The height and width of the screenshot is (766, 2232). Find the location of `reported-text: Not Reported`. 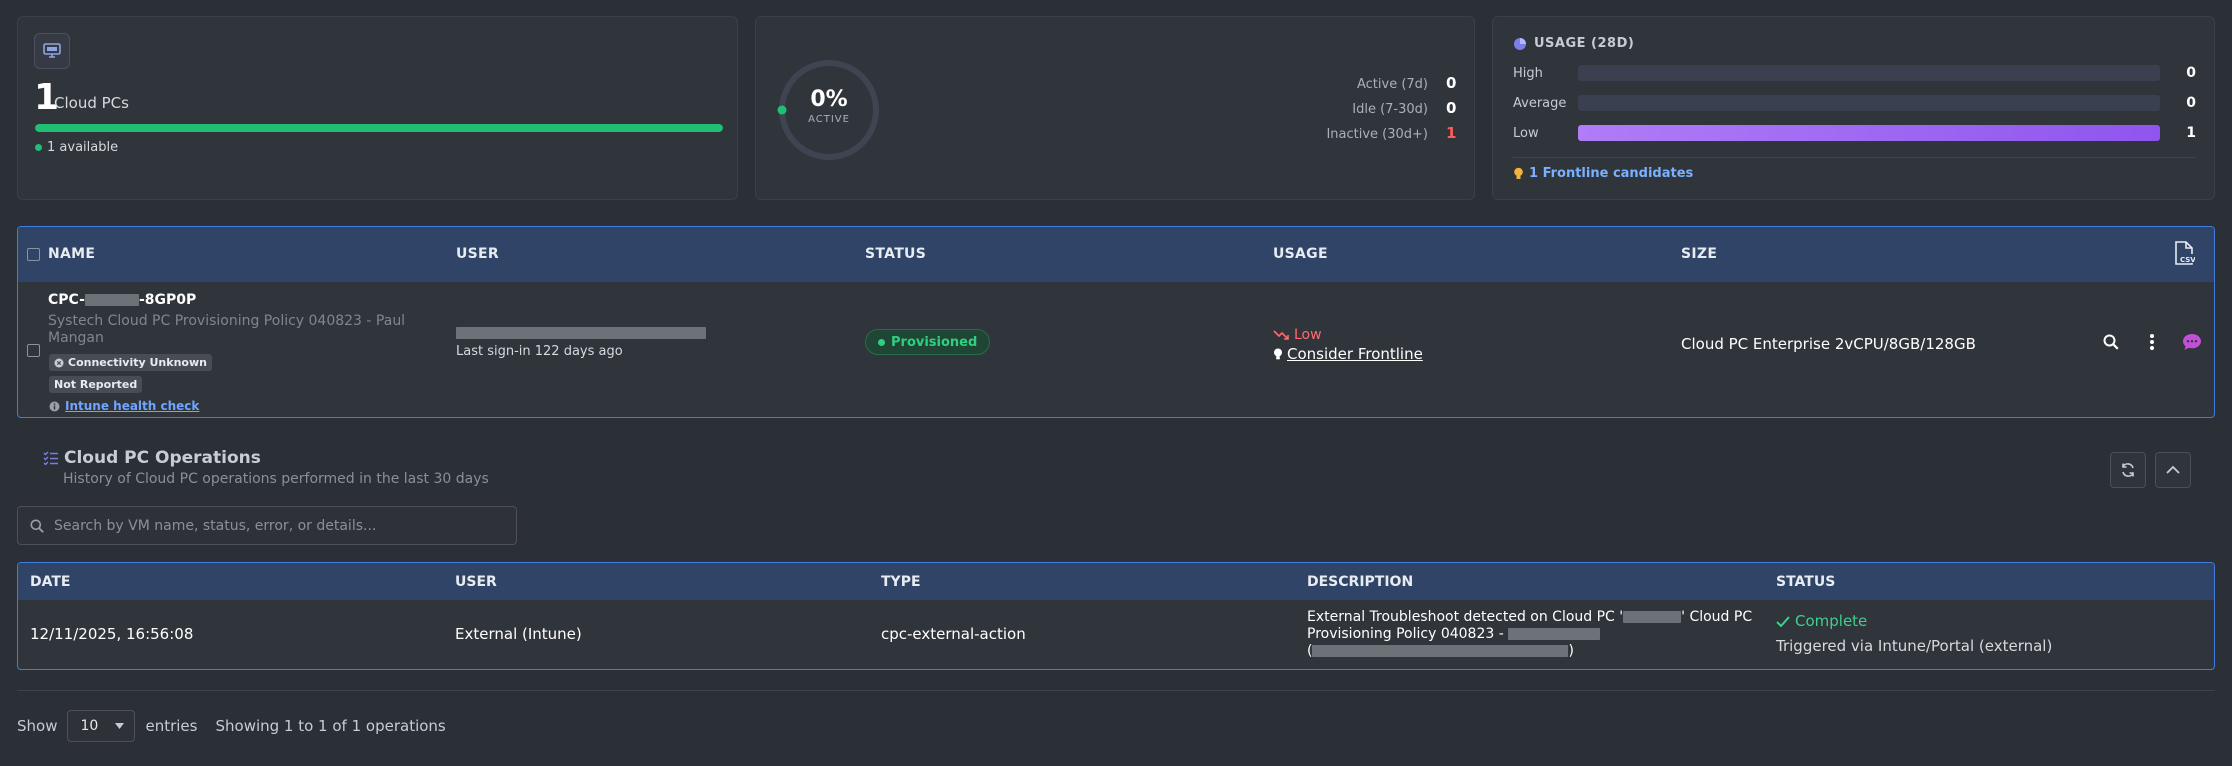

reported-text: Not Reported is located at coordinates (96, 384).